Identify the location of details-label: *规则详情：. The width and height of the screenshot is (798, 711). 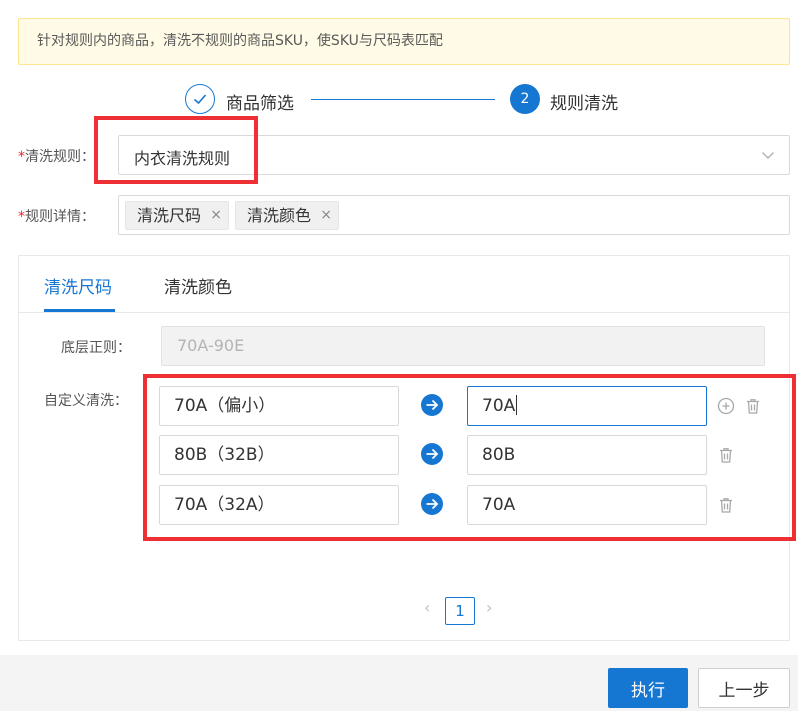
(56, 216).